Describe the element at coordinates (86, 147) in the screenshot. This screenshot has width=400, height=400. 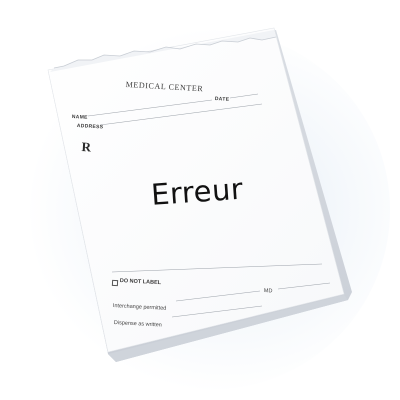
I see `rx-symbol: R` at that location.